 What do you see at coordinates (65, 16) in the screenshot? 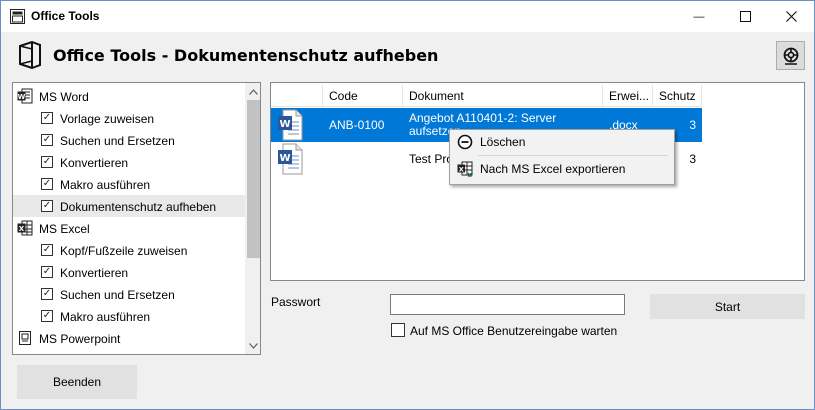
I see `window-title: Office Tools` at bounding box center [65, 16].